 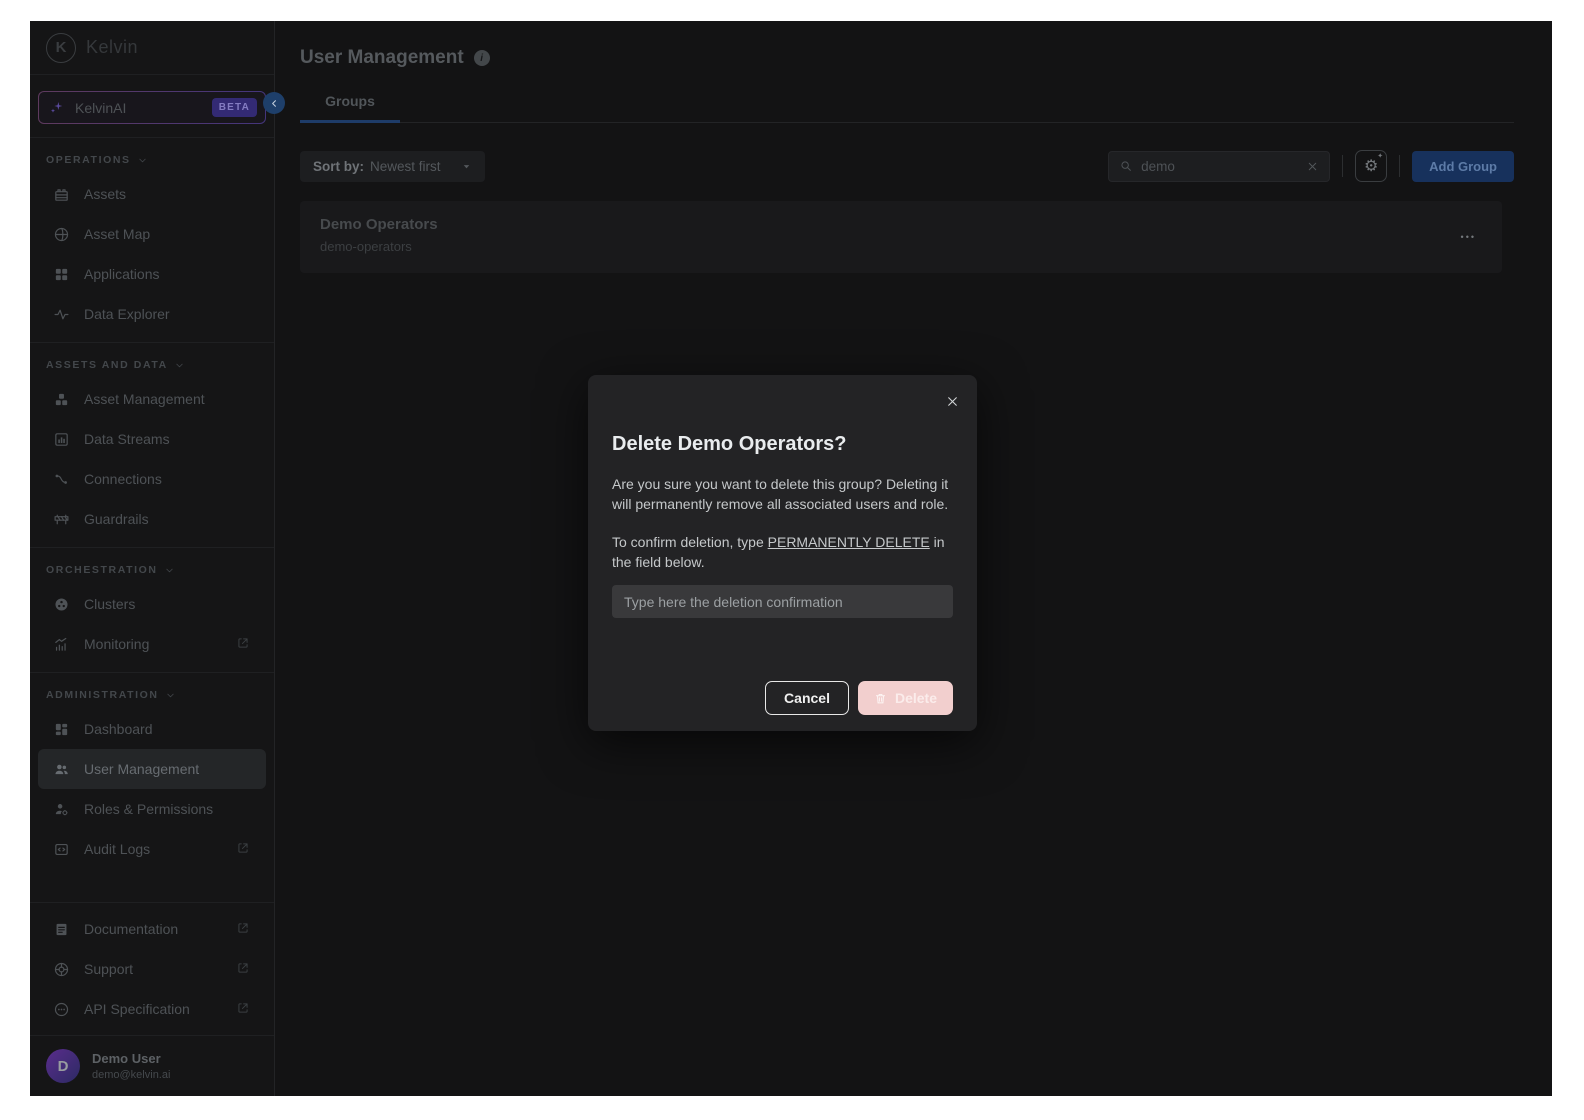 What do you see at coordinates (952, 401) in the screenshot?
I see `close-icon` at bounding box center [952, 401].